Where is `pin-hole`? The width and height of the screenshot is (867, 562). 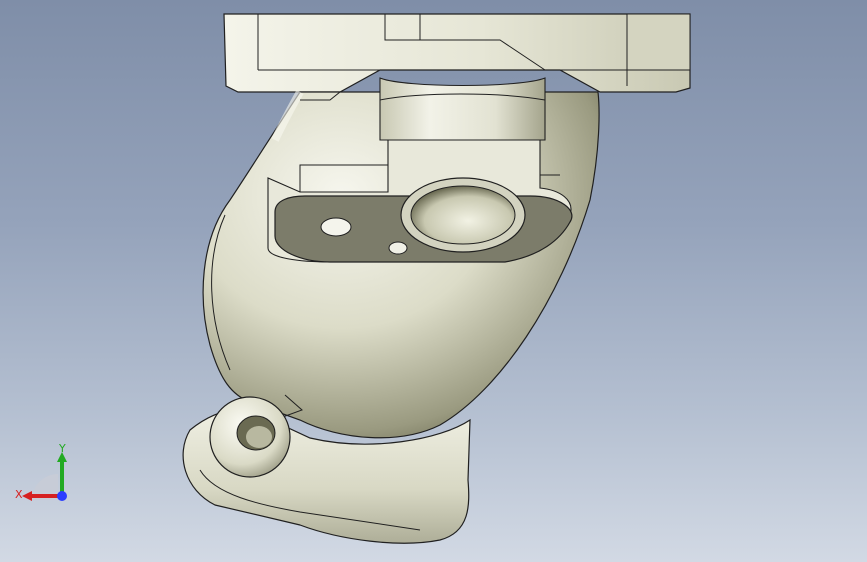
pin-hole is located at coordinates (398, 248).